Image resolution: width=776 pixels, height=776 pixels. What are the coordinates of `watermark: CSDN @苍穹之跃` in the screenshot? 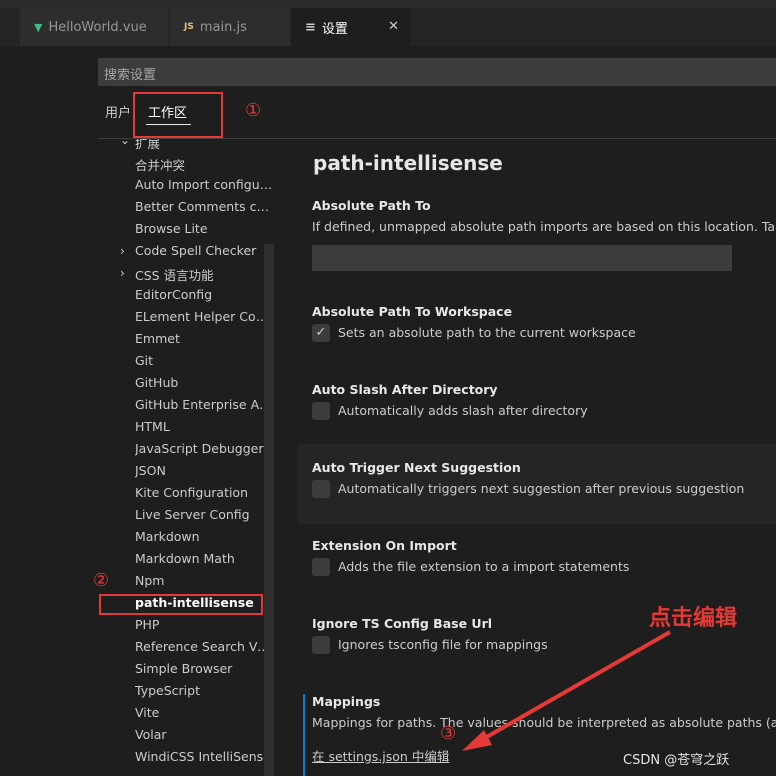 It's located at (676, 760).